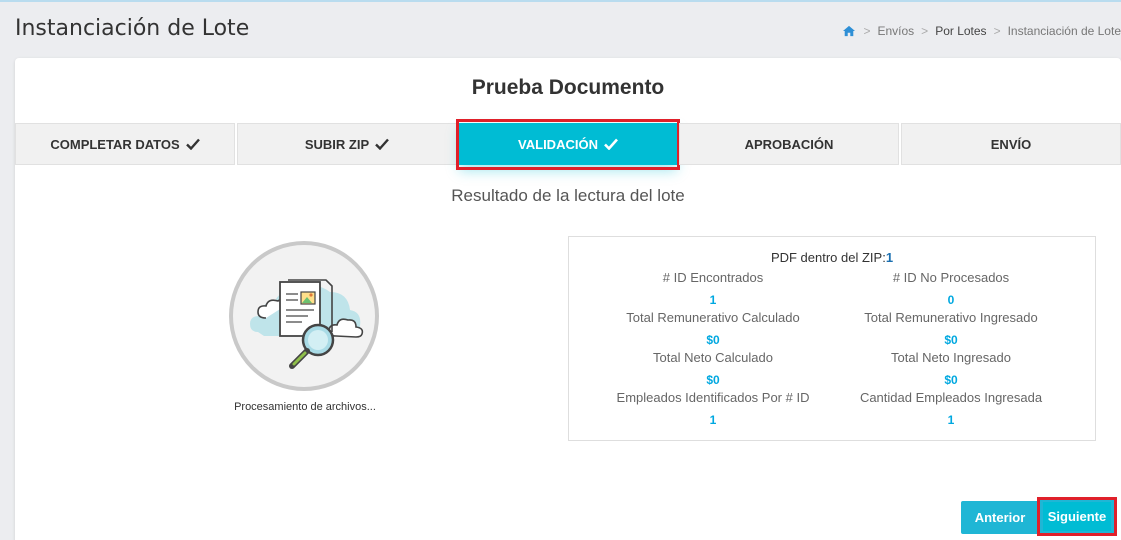  What do you see at coordinates (713, 370) in the screenshot?
I see `metric-total-neto-calculado: Total Neto Calculado $0` at bounding box center [713, 370].